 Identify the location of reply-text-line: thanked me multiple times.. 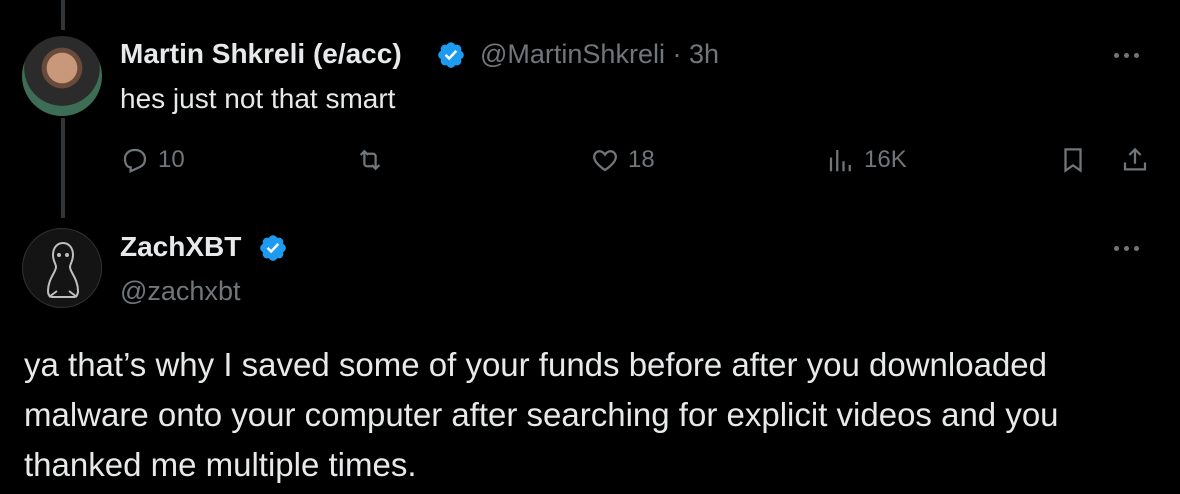
(220, 464).